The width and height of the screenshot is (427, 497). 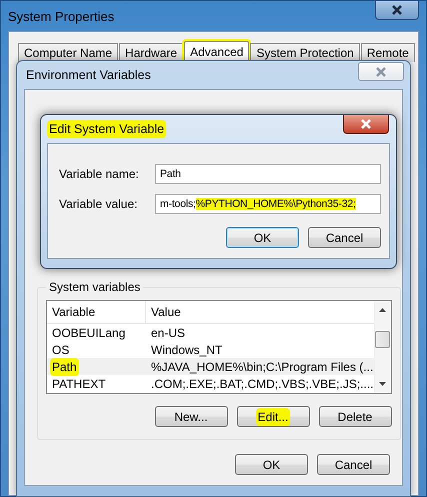 What do you see at coordinates (168, 333) in the screenshot?
I see `variable-value: en-US` at bounding box center [168, 333].